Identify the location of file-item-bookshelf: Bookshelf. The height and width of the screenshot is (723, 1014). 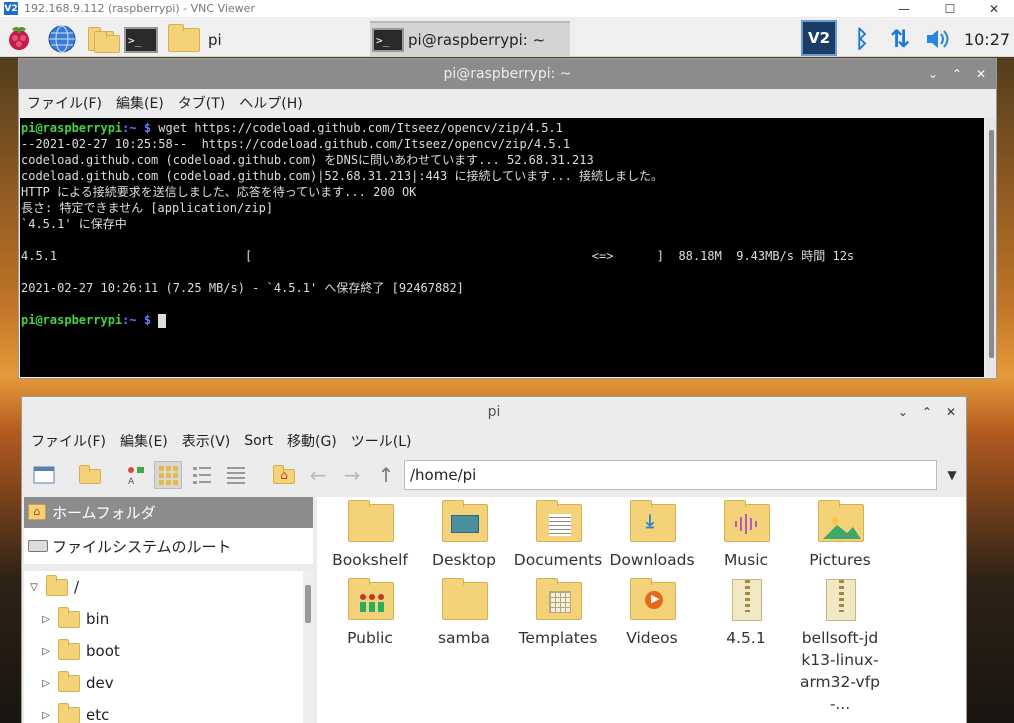
(370, 538).